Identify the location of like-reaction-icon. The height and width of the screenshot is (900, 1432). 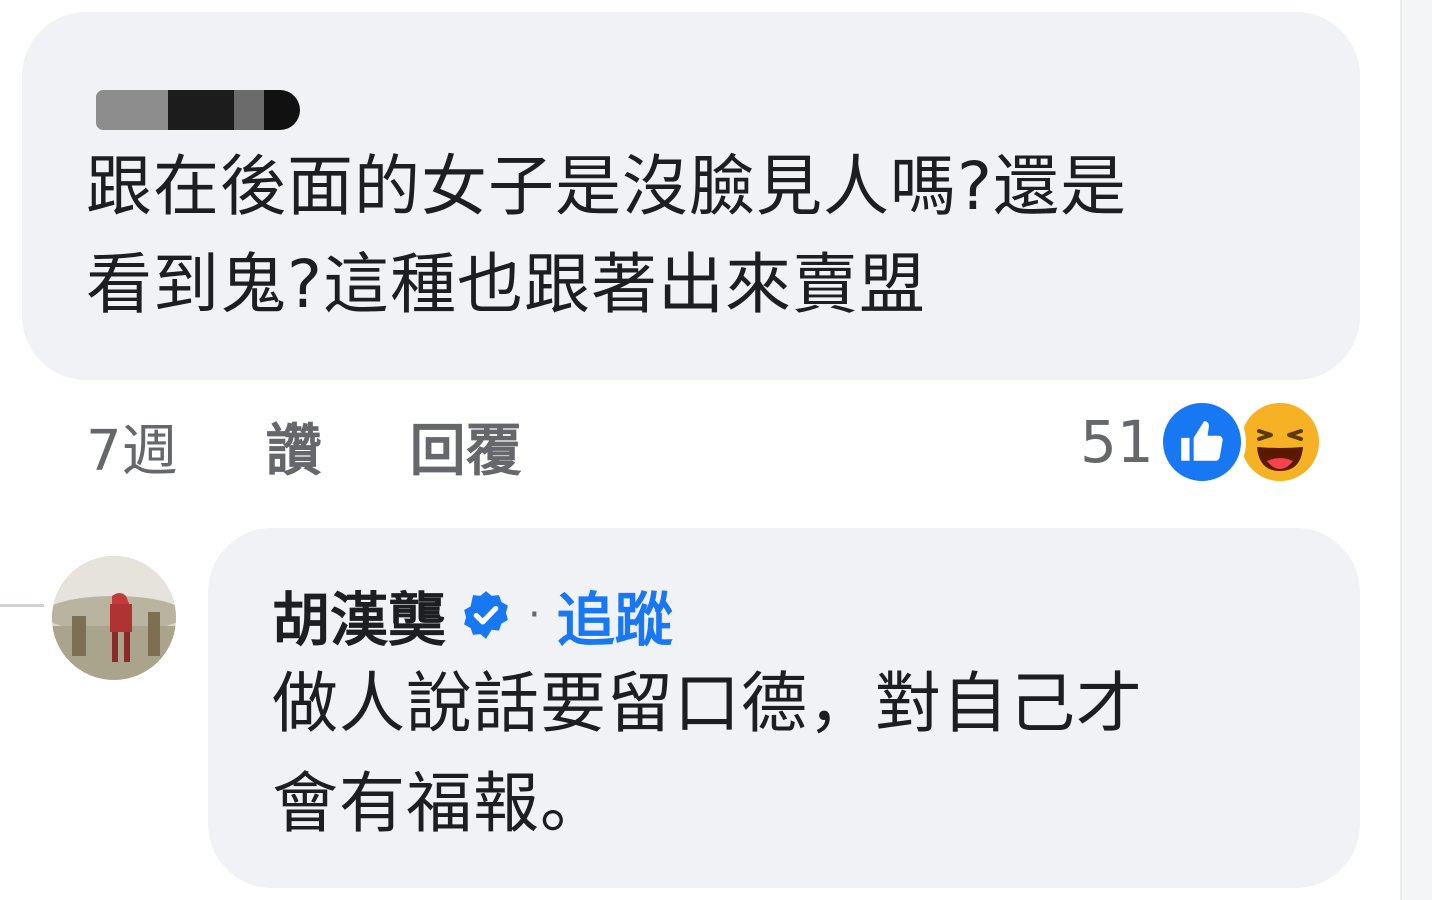
(1201, 442).